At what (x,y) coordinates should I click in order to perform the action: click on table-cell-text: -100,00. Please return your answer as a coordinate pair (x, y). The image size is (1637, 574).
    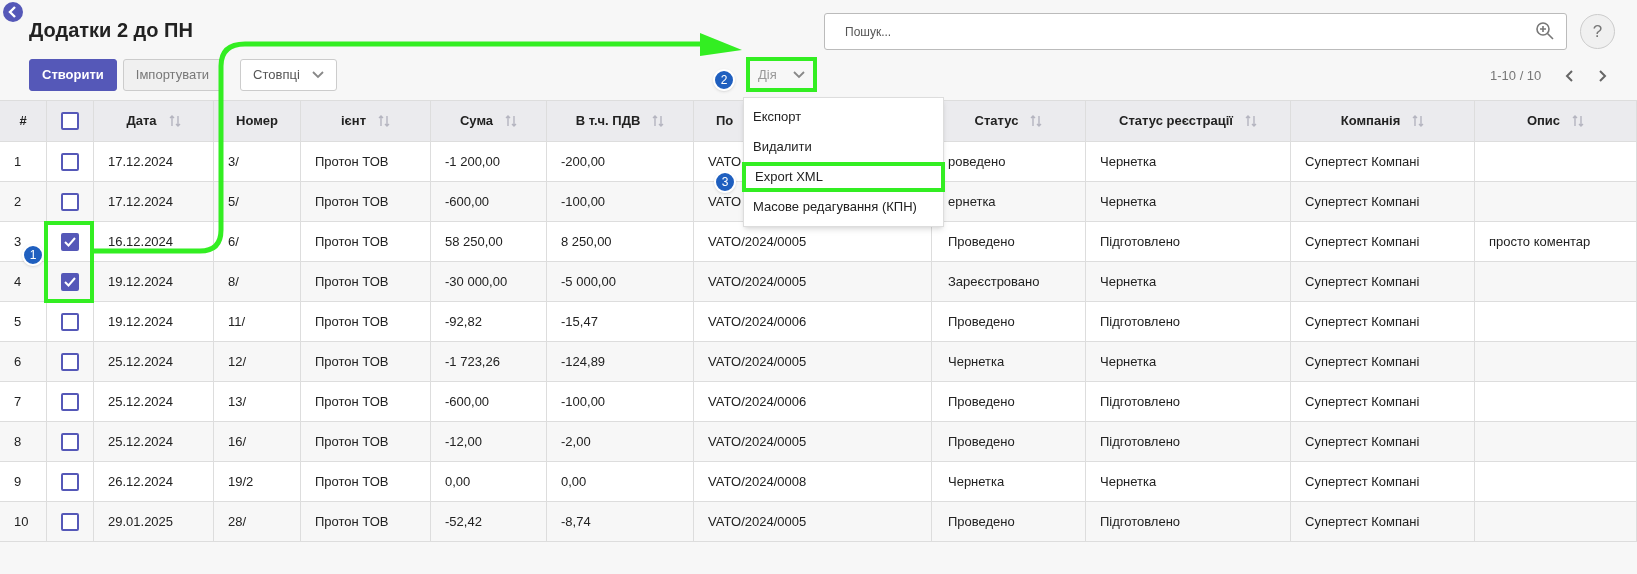
    Looking at the image, I should click on (583, 201).